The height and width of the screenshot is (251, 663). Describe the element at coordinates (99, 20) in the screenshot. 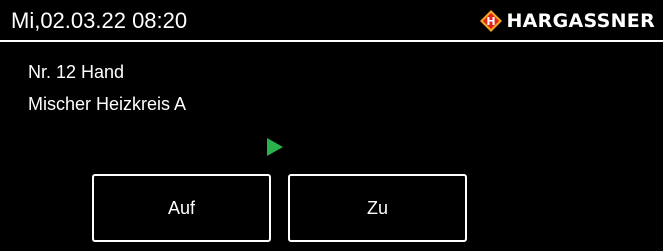

I see `datetime: Mi,02.03.22 08:20` at that location.